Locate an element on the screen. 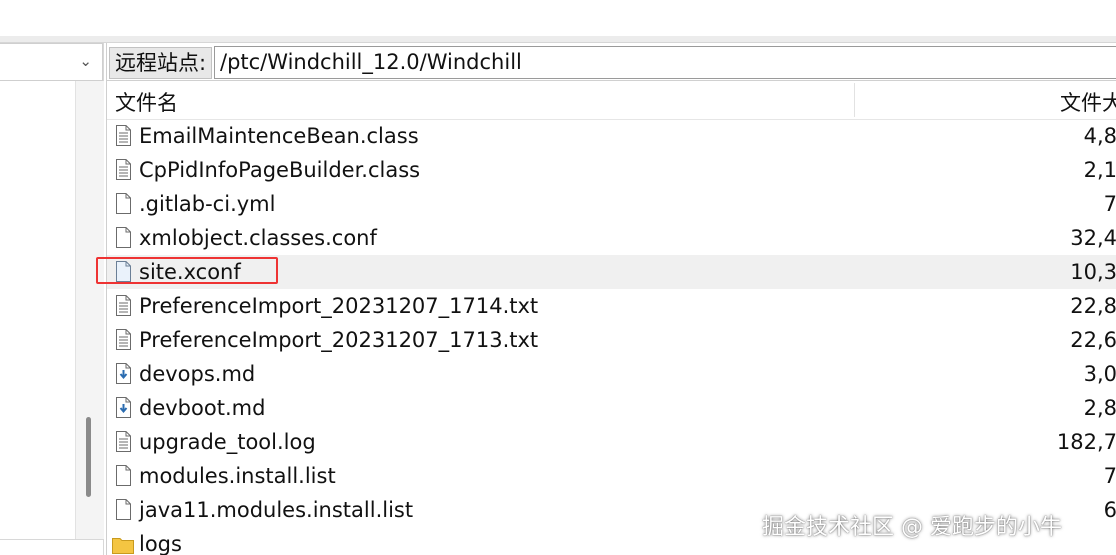  file-row: devboot.md 2,8 is located at coordinates (611, 408).